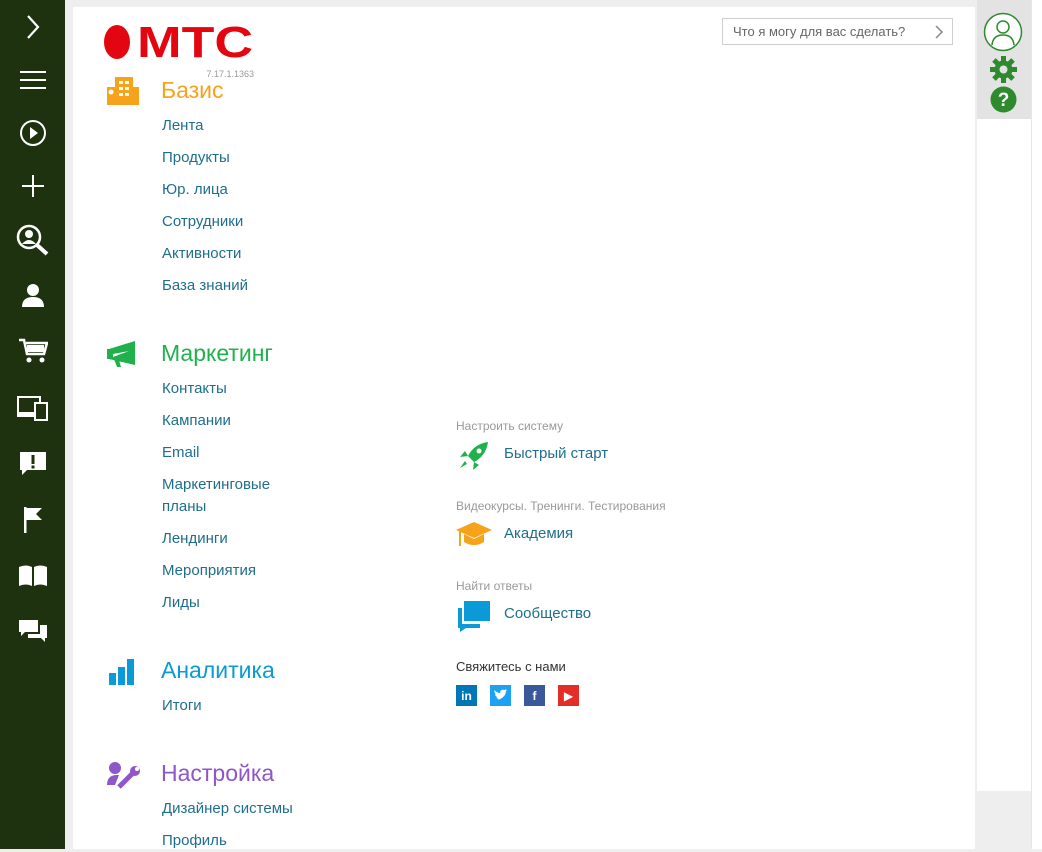 Image resolution: width=1042 pixels, height=852 pixels. Describe the element at coordinates (196, 421) in the screenshot. I see `link-campaigns: Кампании` at that location.